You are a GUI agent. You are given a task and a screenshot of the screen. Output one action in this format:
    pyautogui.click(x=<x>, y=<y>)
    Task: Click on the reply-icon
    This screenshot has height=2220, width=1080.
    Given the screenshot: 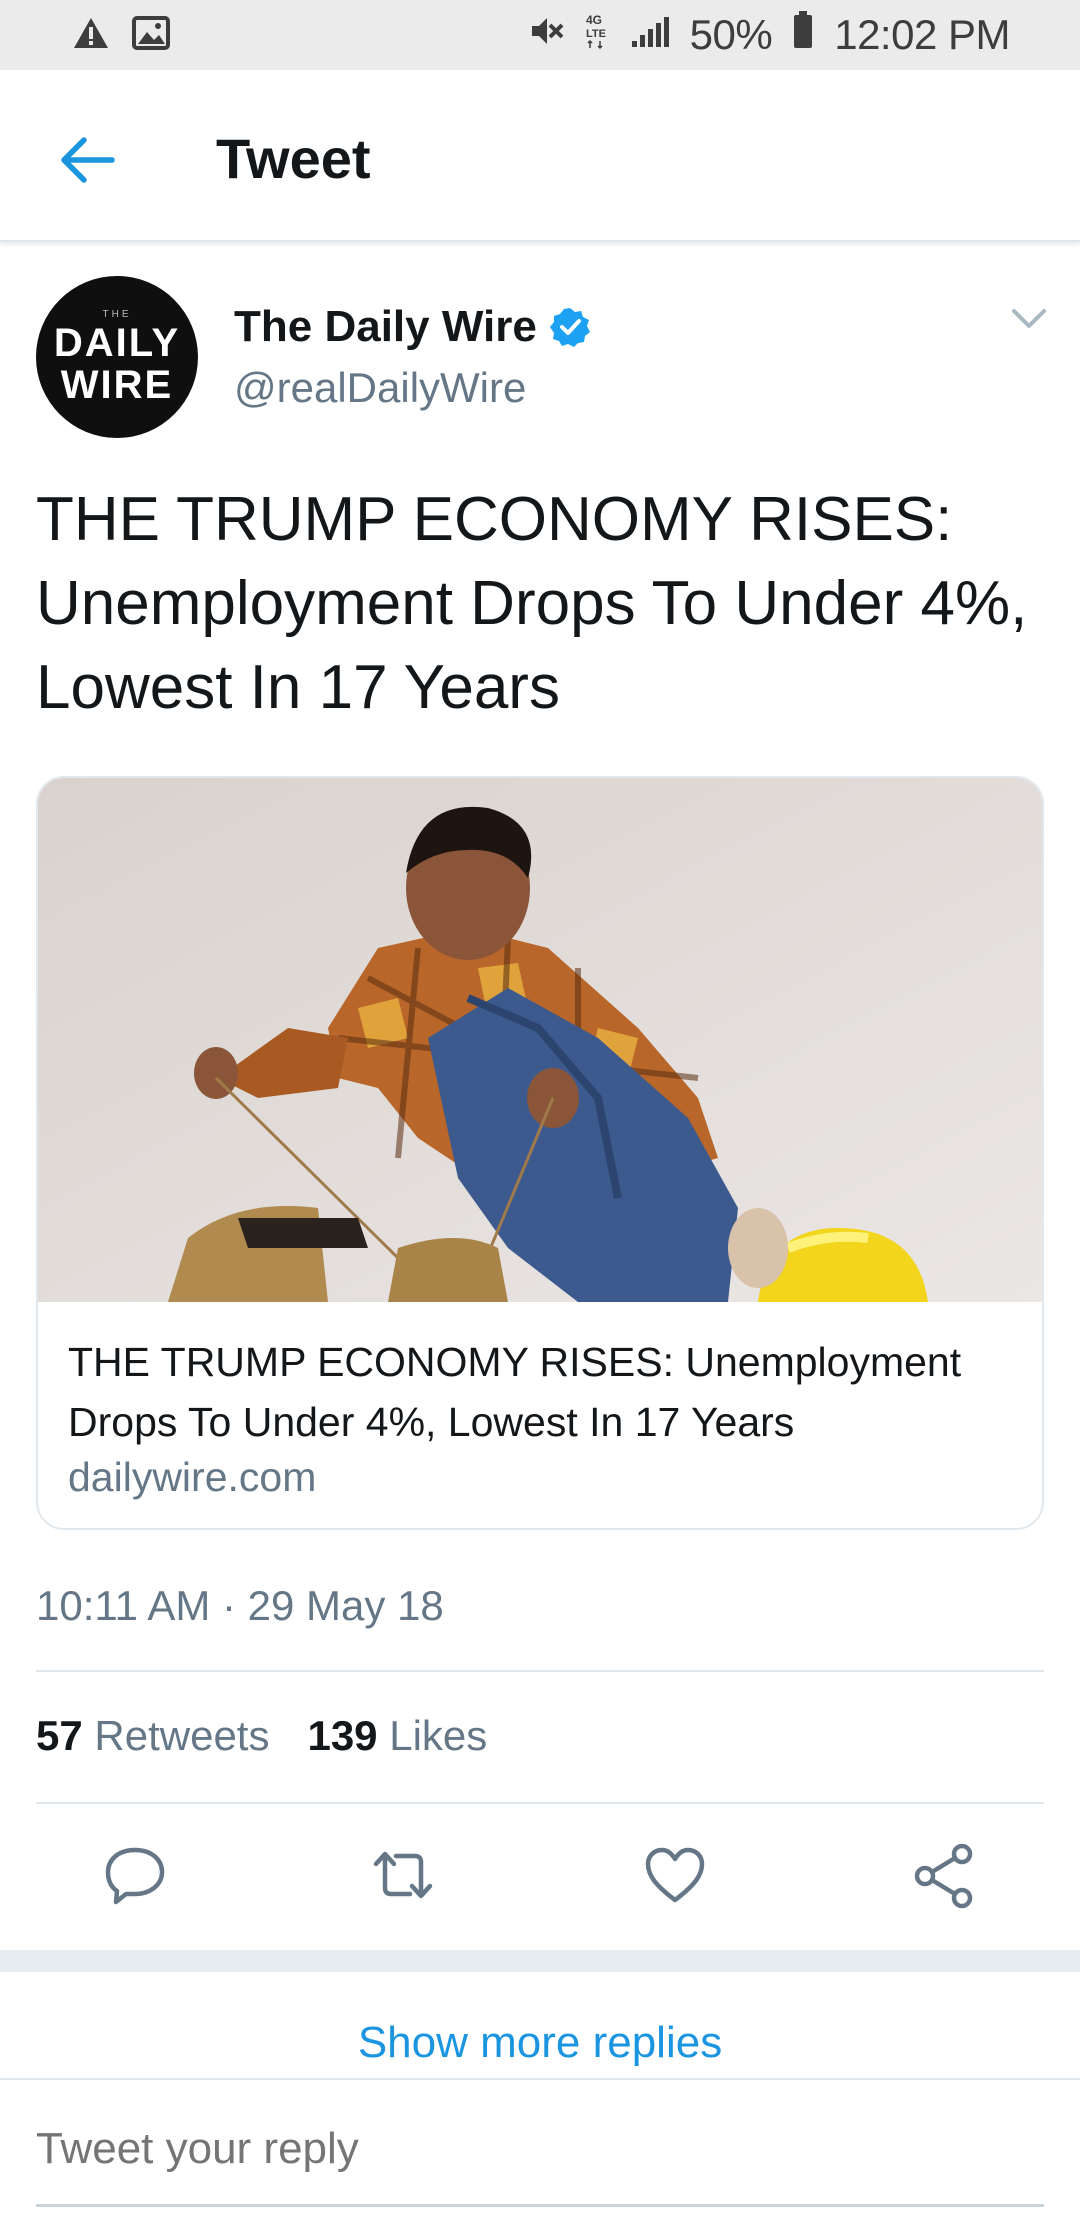 What is the action you would take?
    pyautogui.click(x=135, y=1876)
    